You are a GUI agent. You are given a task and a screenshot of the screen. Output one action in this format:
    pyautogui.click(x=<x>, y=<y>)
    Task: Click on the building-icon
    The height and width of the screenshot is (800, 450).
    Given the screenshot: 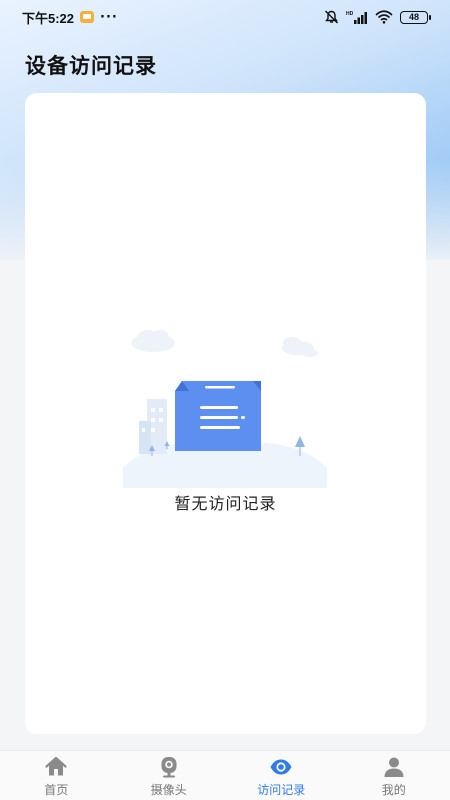 What is the action you would take?
    pyautogui.click(x=153, y=426)
    